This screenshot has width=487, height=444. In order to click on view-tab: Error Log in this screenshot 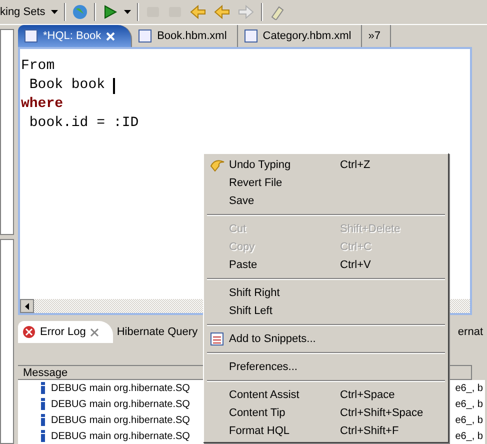, I will do `click(65, 332)`.